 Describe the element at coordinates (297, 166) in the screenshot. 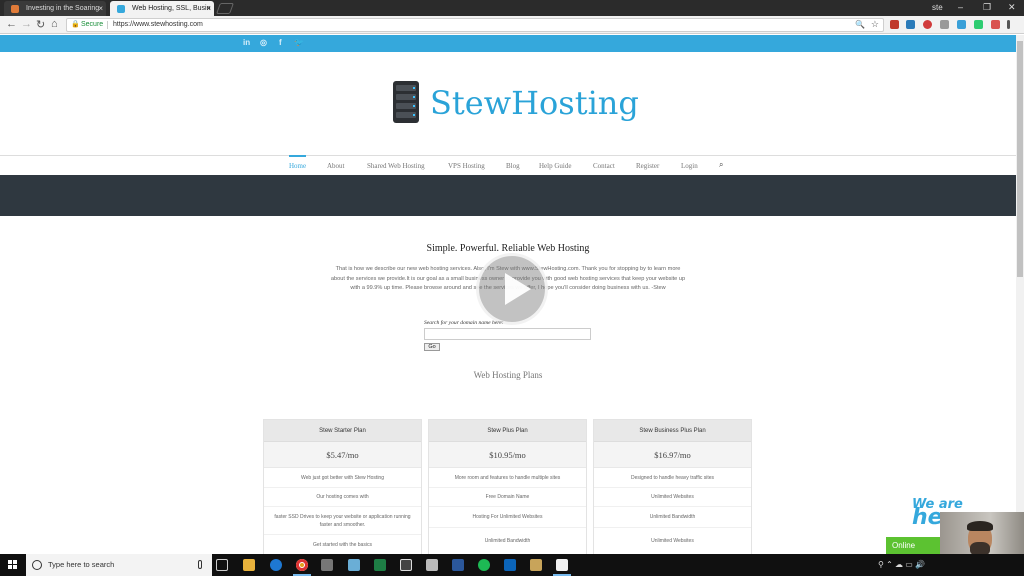

I see `nav-home: Home` at that location.